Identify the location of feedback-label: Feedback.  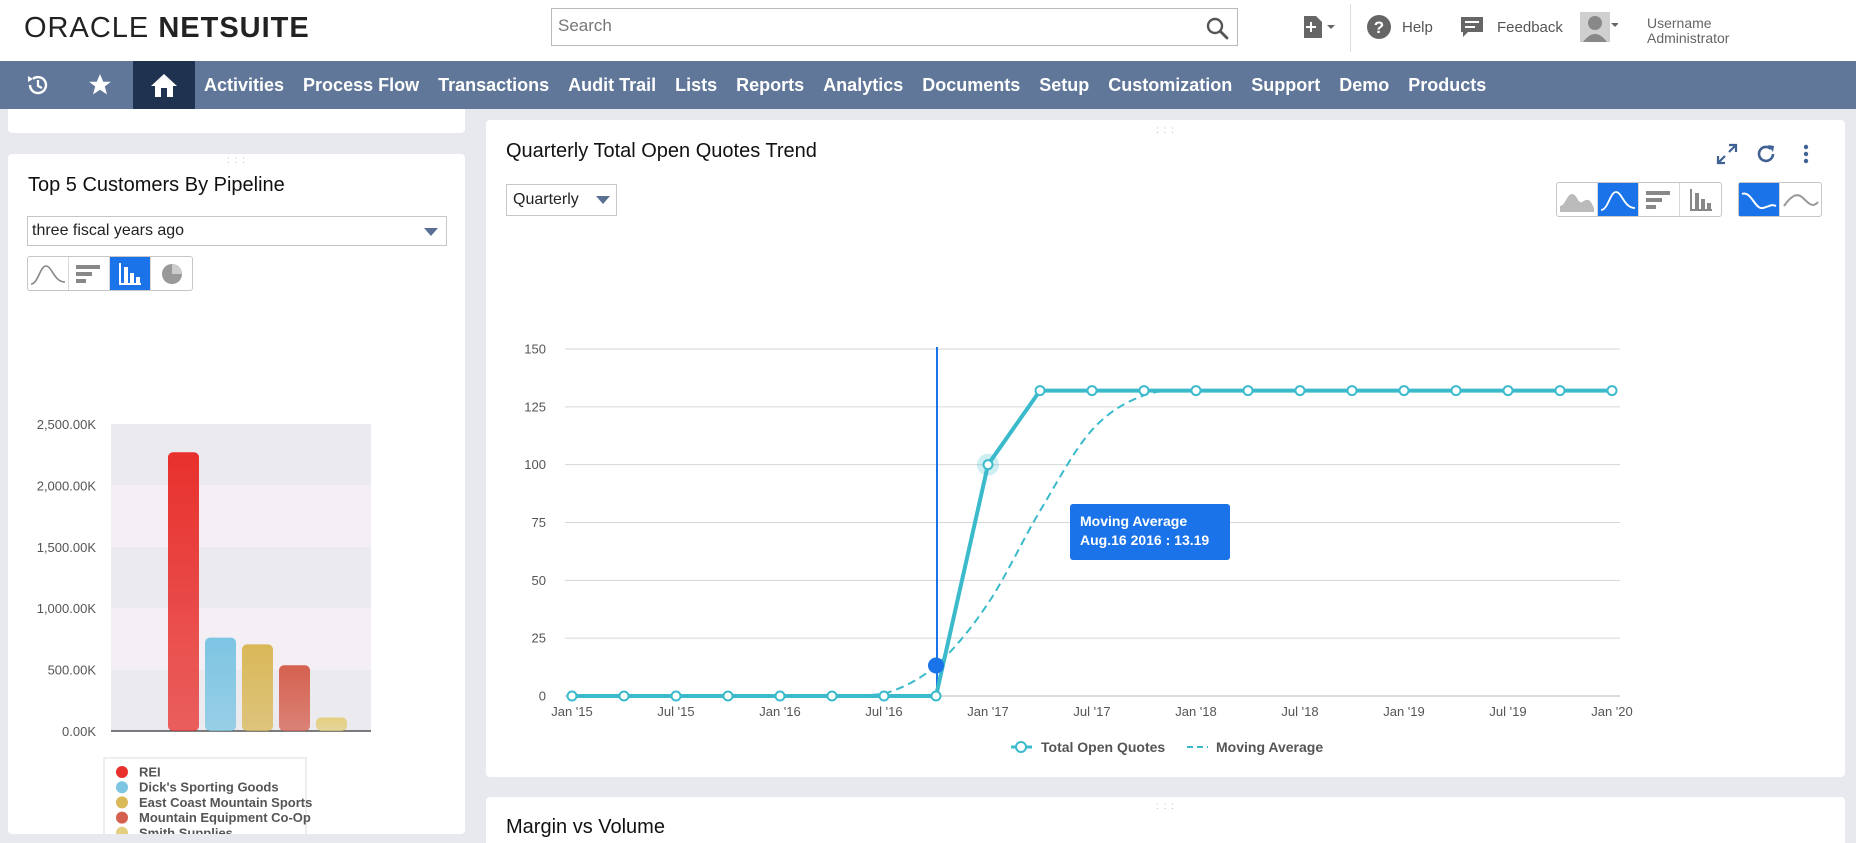
(1530, 27).